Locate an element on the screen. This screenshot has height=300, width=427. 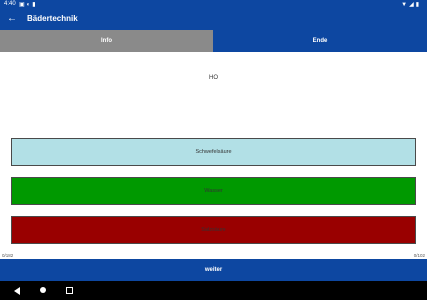
battery-icon: ▮ is located at coordinates (418, 5).